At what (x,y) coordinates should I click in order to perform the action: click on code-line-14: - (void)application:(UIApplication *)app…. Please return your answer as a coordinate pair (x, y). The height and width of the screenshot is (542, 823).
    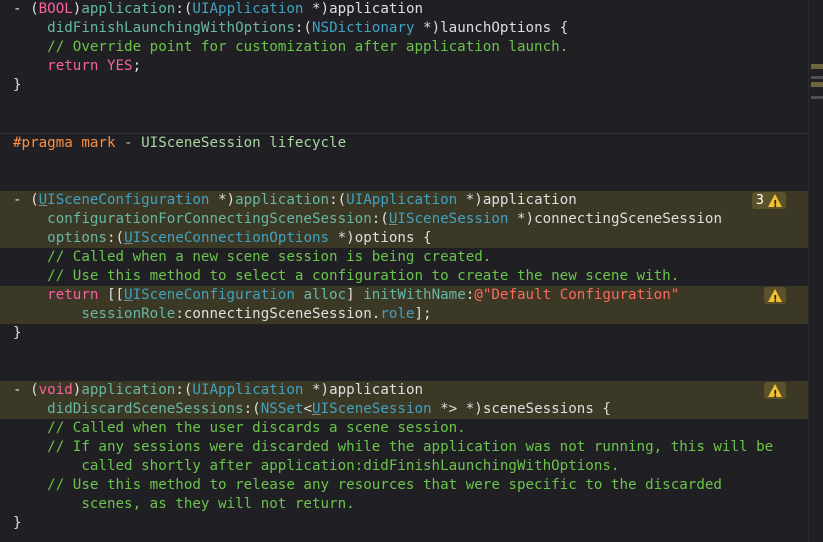
    Looking at the image, I should click on (404, 392).